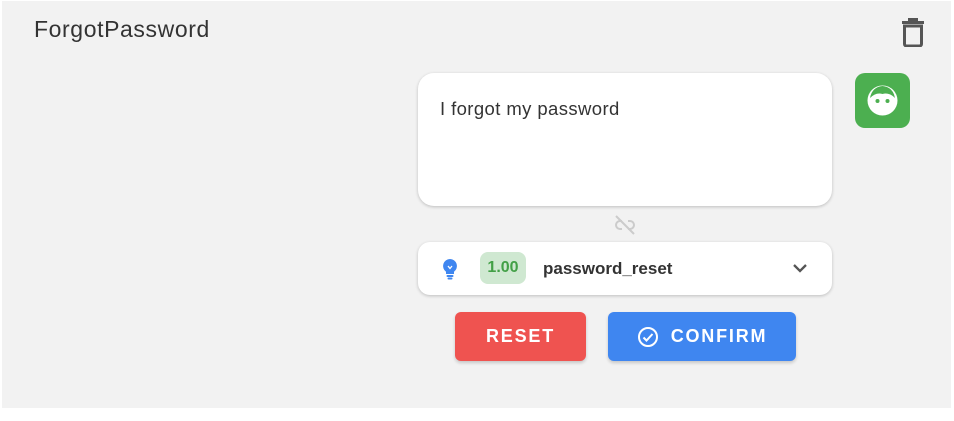 This screenshot has height=421, width=954. What do you see at coordinates (800, 268) in the screenshot?
I see `chevron-down-icon` at bounding box center [800, 268].